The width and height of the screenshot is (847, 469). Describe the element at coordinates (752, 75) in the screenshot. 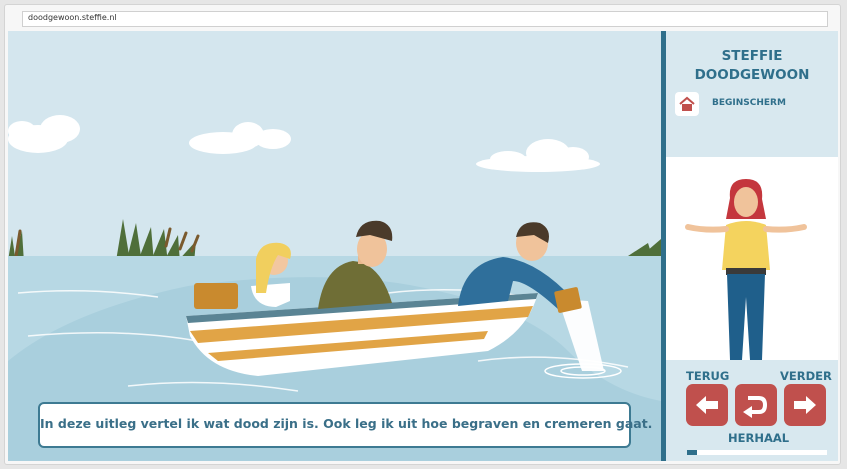

I see `app-title-line2: DOODGEWOON` at that location.